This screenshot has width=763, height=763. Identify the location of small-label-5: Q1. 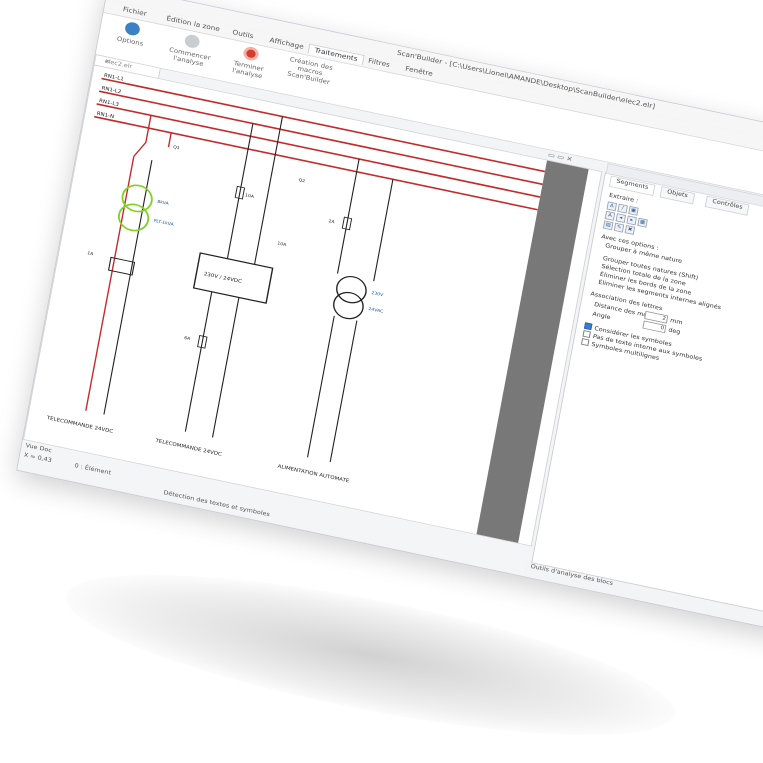
(177, 147).